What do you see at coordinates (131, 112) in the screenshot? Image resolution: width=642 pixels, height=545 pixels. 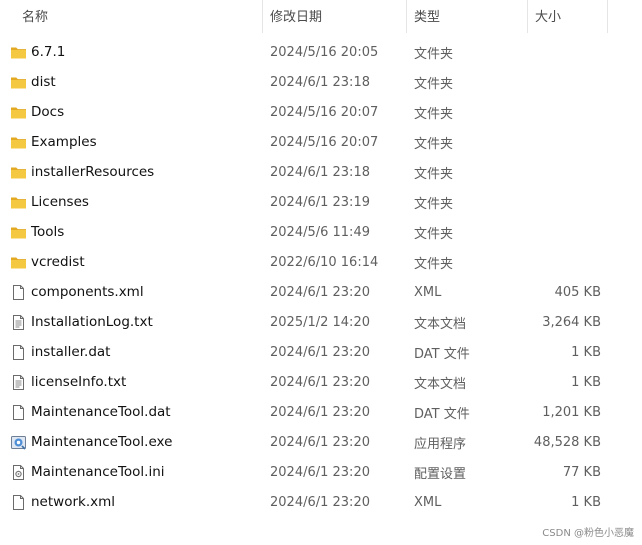 I see `file-name-cell: Docs` at bounding box center [131, 112].